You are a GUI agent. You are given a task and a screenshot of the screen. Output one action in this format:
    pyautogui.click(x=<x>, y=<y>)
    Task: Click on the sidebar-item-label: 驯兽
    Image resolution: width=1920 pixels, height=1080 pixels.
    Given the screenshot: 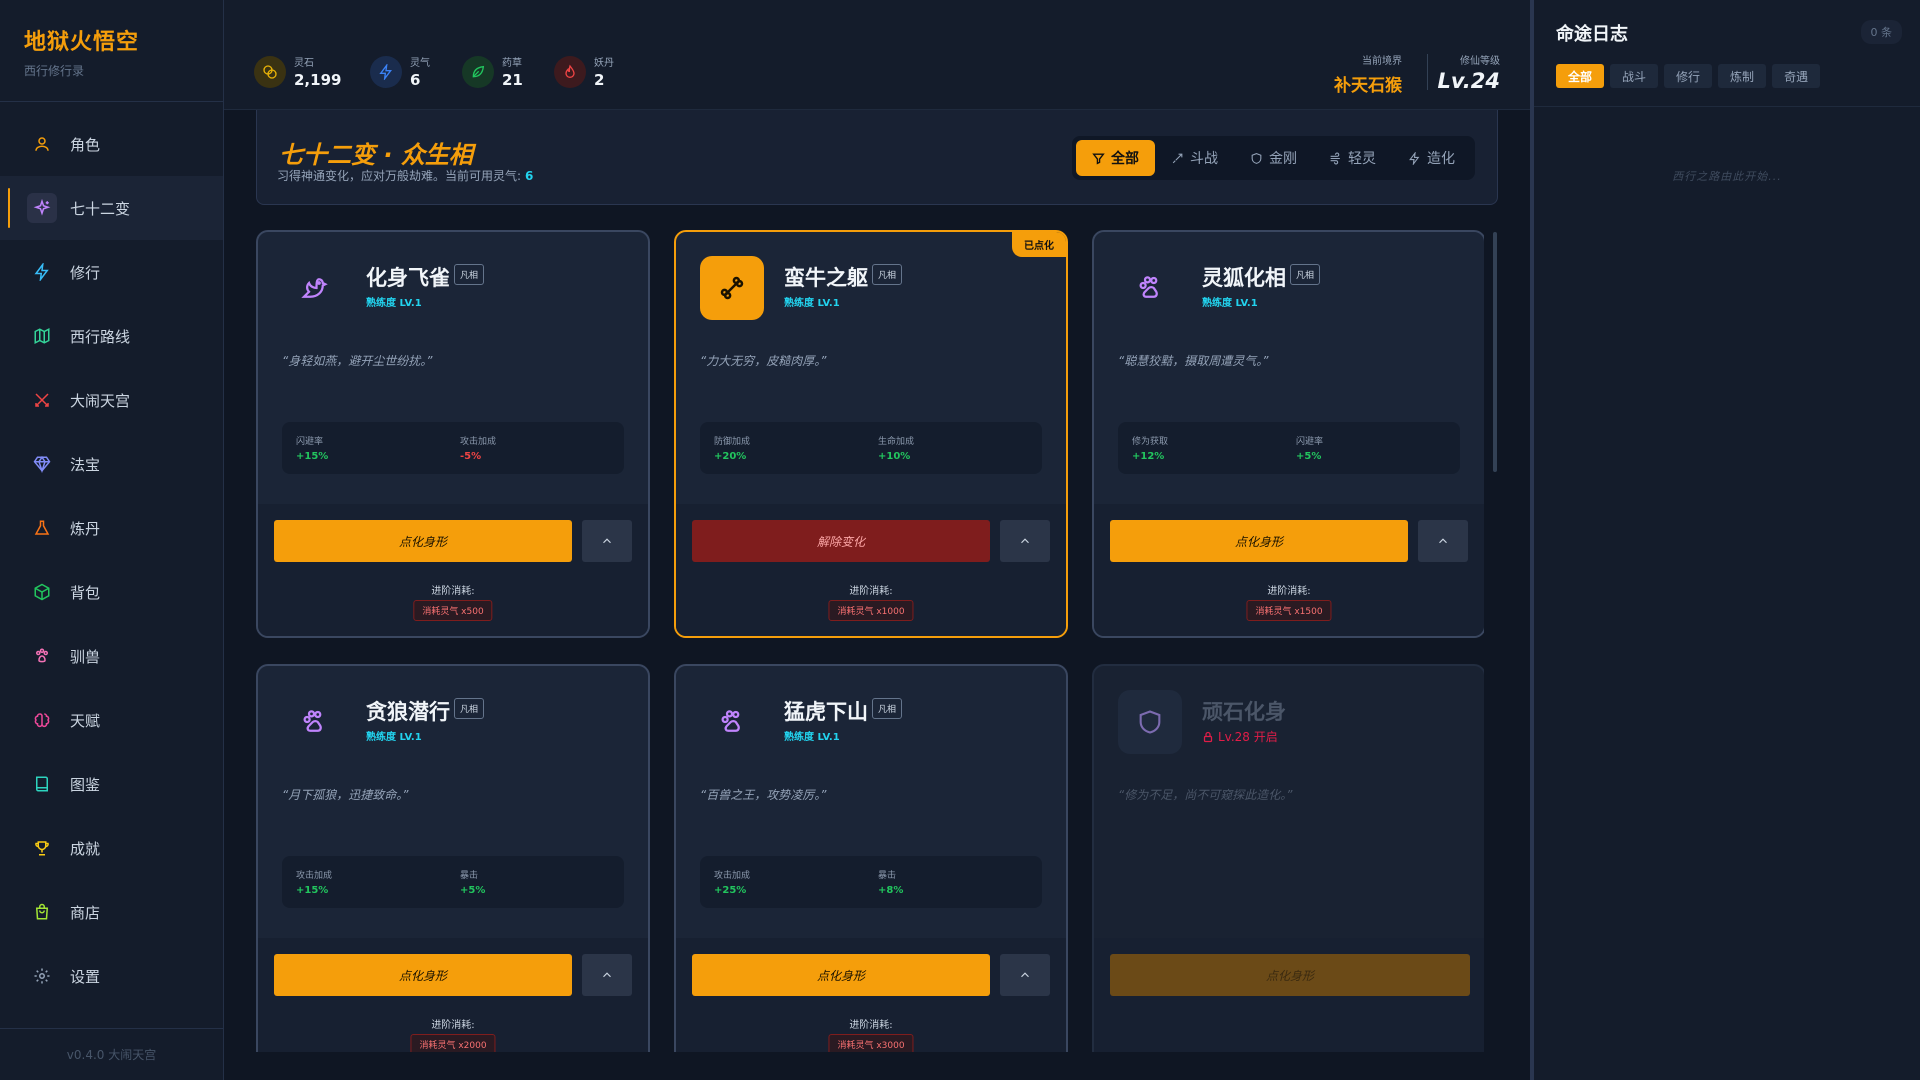 What is the action you would take?
    pyautogui.click(x=85, y=656)
    